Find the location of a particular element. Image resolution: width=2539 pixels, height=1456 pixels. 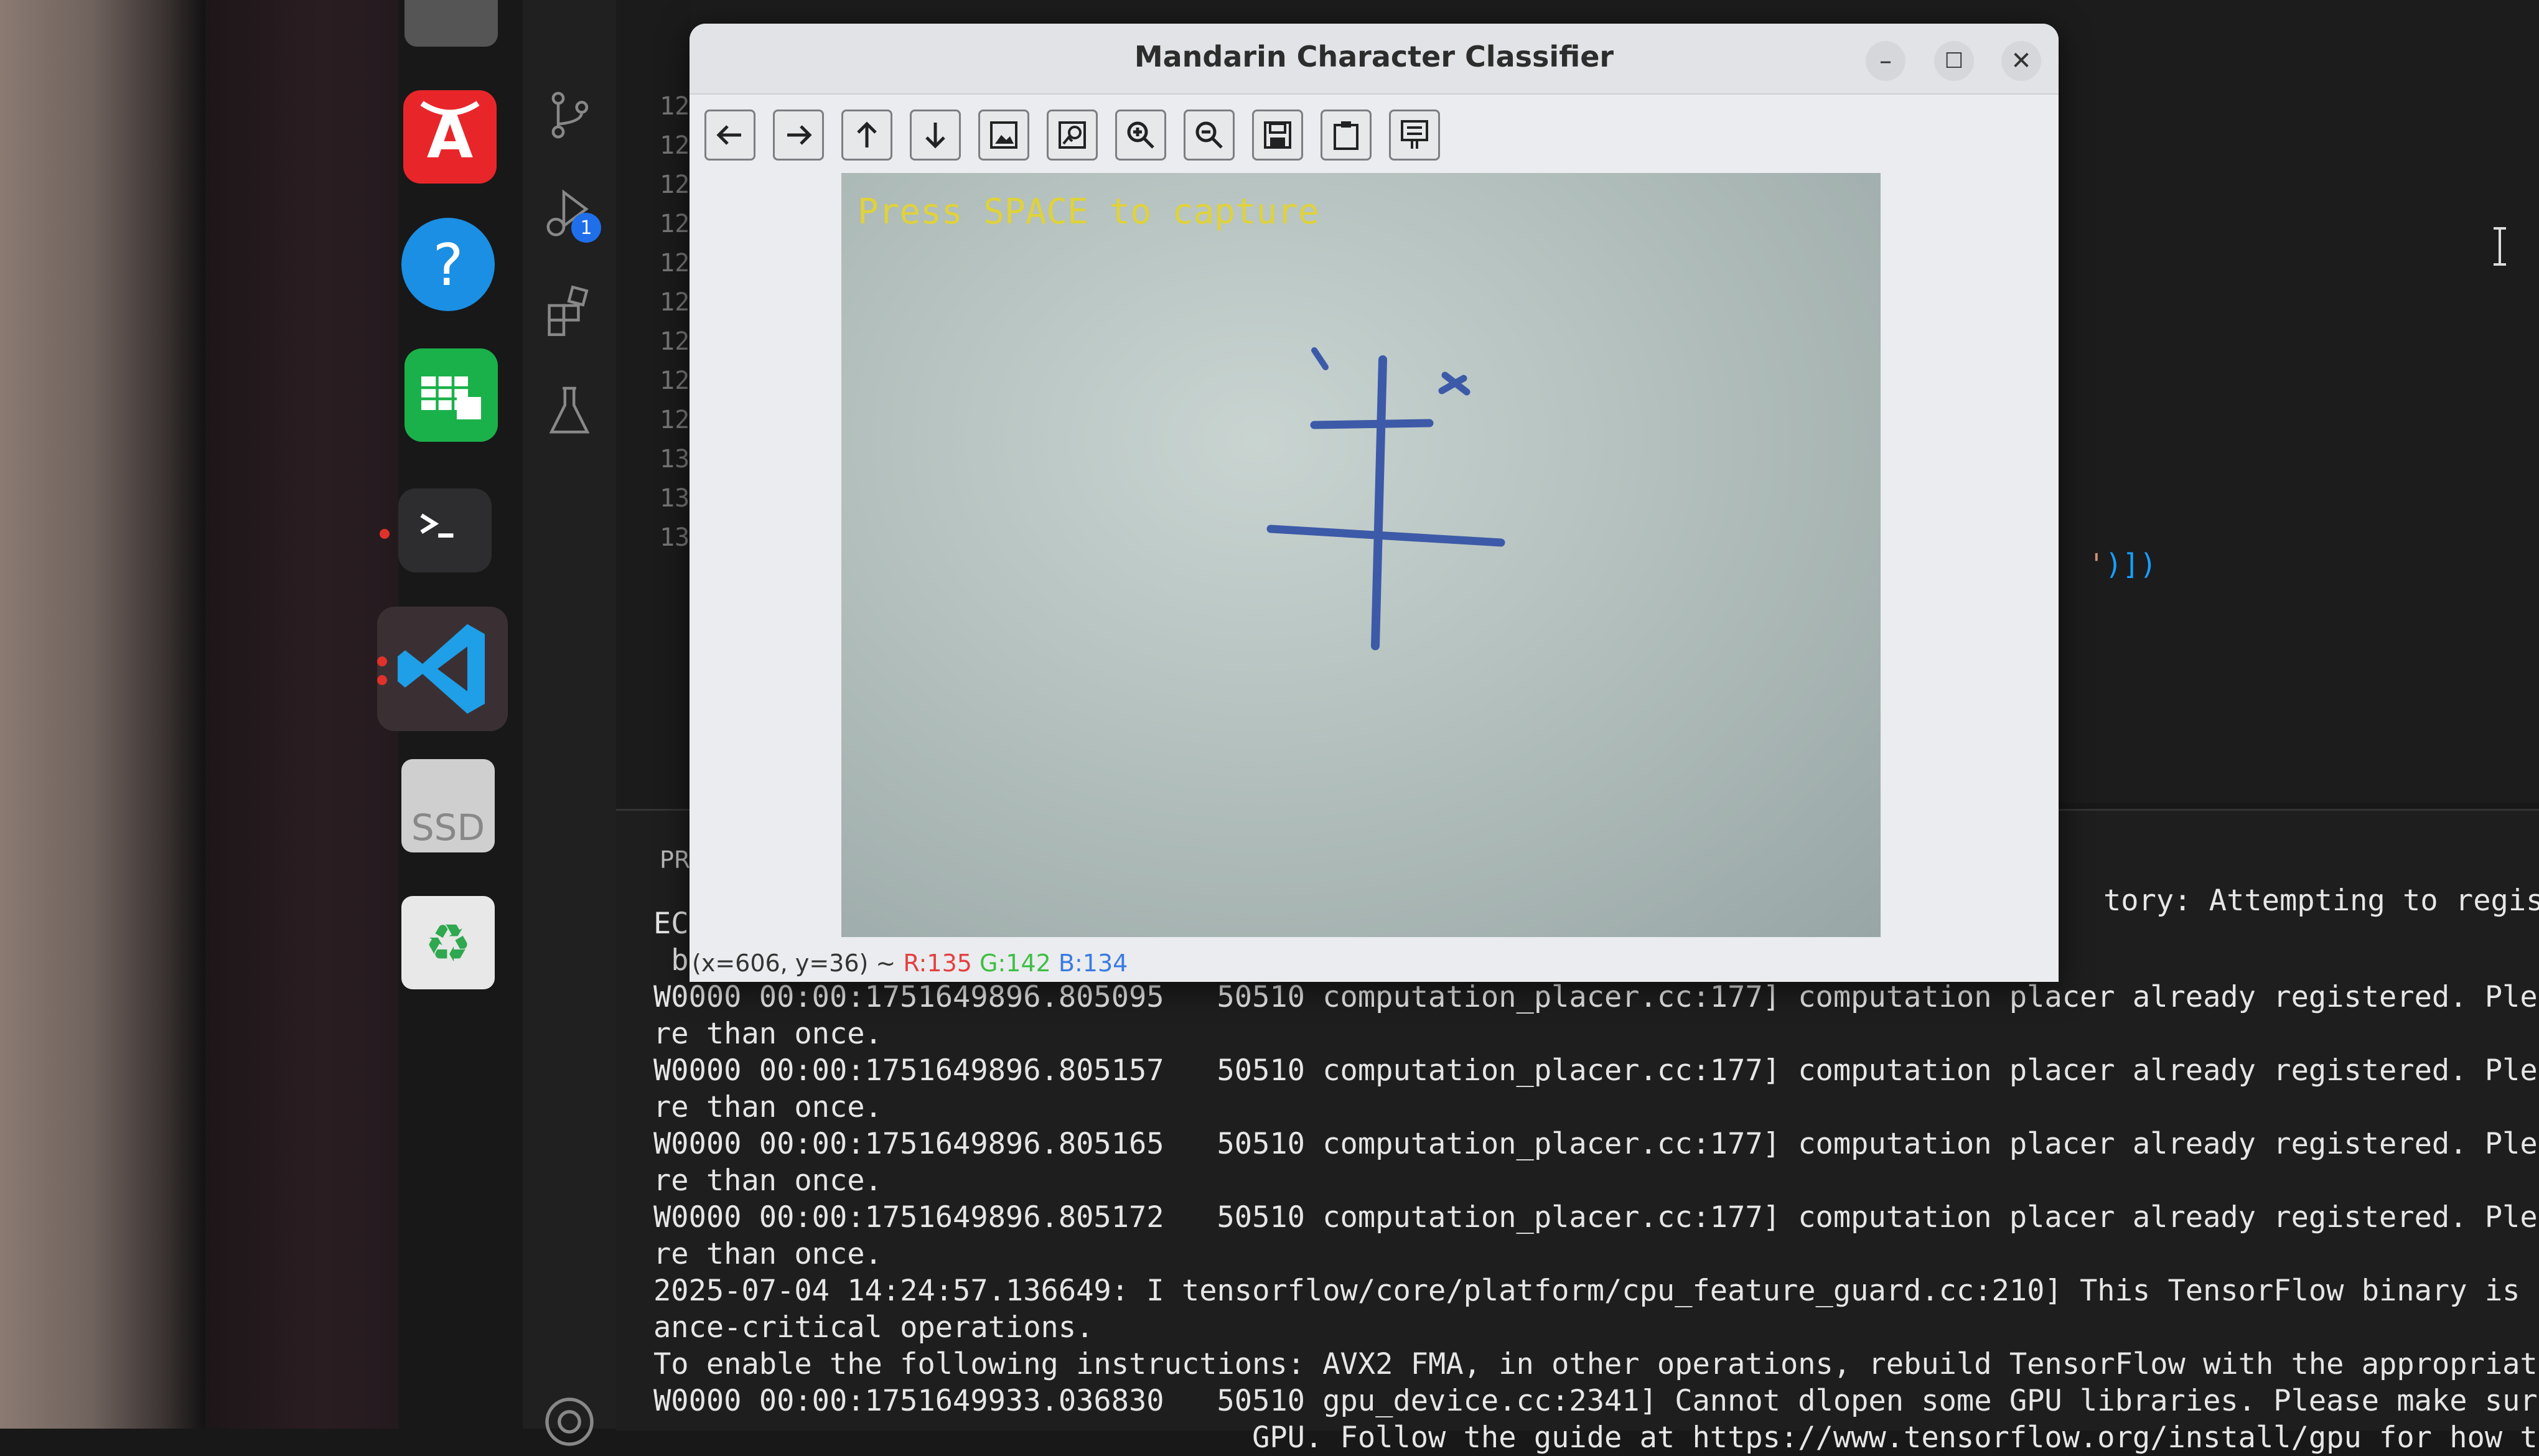

image-toolbar is located at coordinates (1072, 141).